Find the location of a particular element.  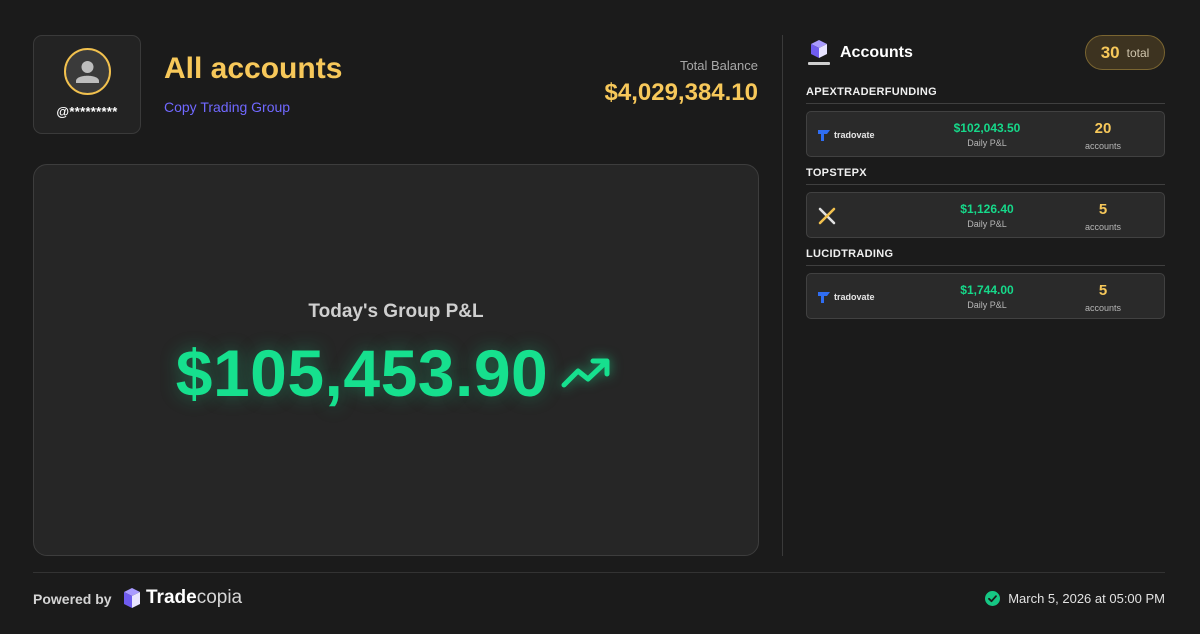

total-balance-label: Total Balance is located at coordinates (718, 65).